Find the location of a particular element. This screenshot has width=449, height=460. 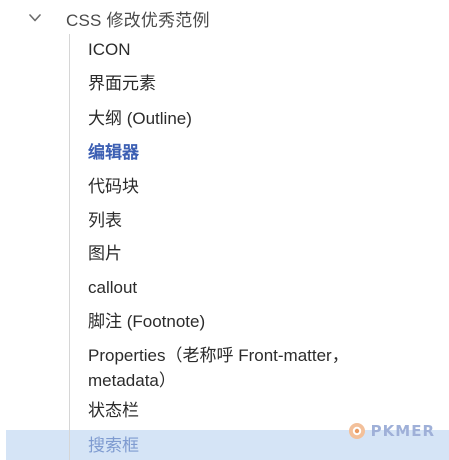

tree-item-status-bar: 状态栏 is located at coordinates (113, 411).